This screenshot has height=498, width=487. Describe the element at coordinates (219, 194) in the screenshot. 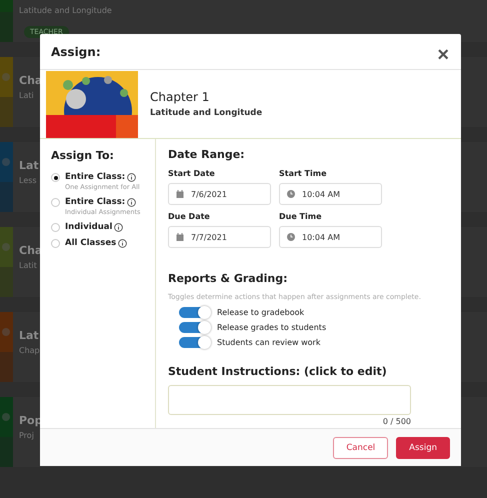

I see `date-field: 7/6/2021` at that location.